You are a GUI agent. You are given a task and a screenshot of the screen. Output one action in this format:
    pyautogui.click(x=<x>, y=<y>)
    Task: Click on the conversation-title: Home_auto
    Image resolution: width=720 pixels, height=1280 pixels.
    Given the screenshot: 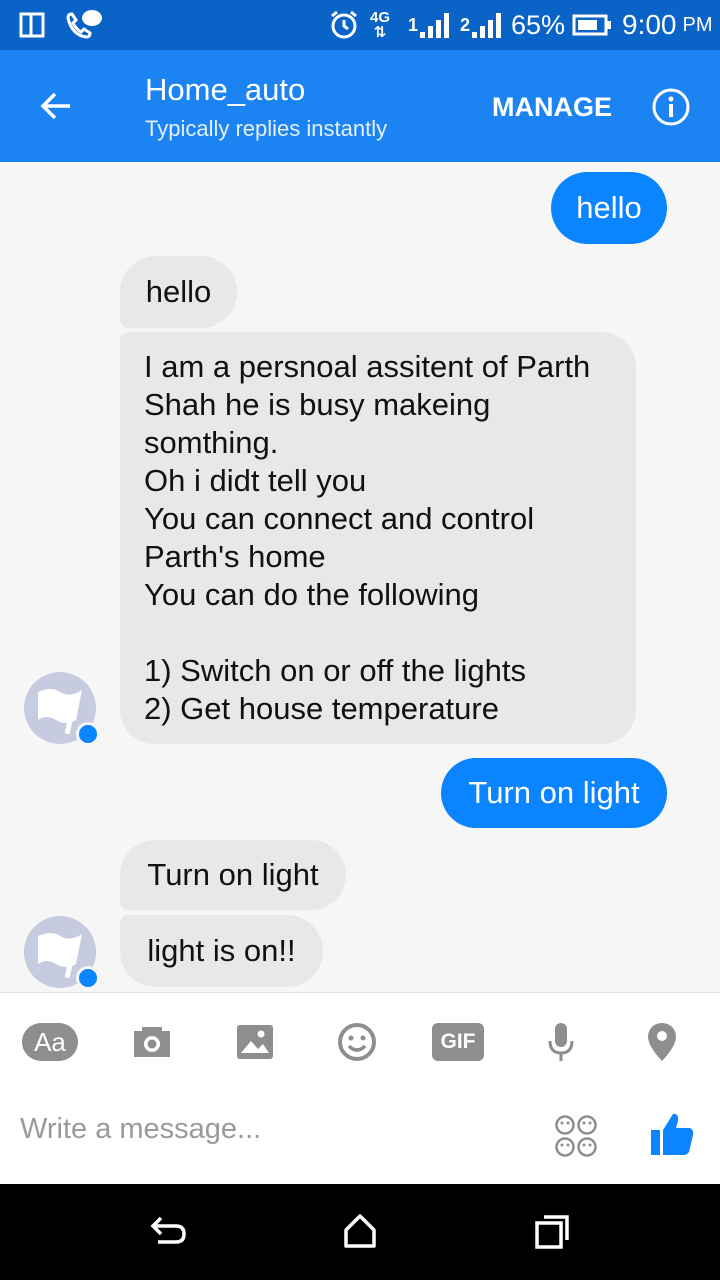 What is the action you would take?
    pyautogui.click(x=225, y=90)
    